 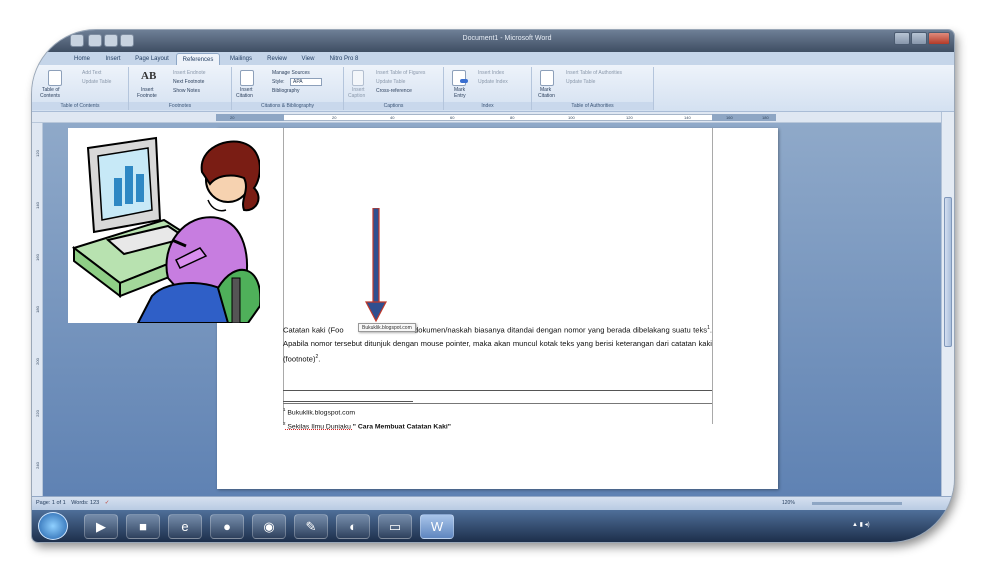 What do you see at coordinates (101, 526) in the screenshot?
I see `media-player-icon: ▶` at bounding box center [101, 526].